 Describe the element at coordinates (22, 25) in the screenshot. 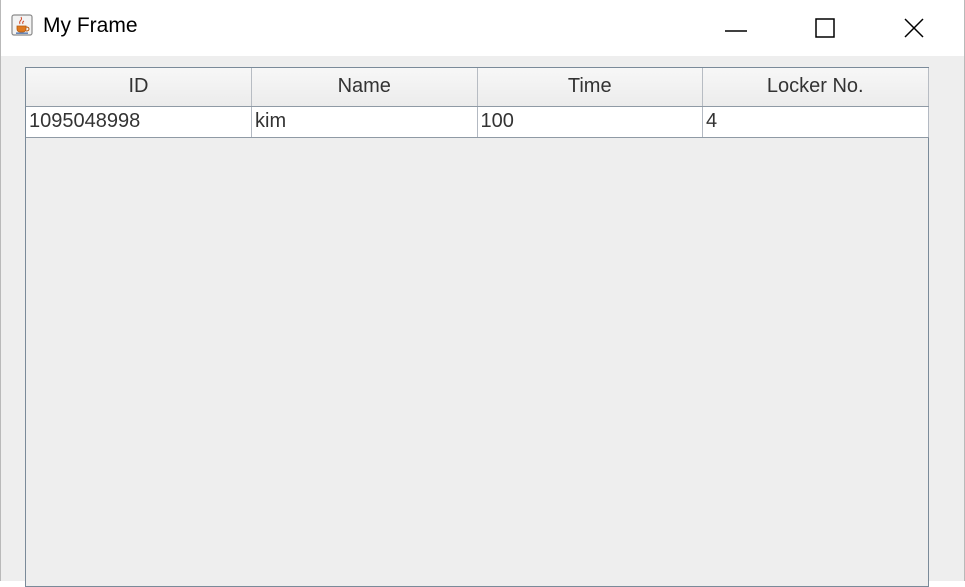

I see `java-coffee-cup-icon` at that location.